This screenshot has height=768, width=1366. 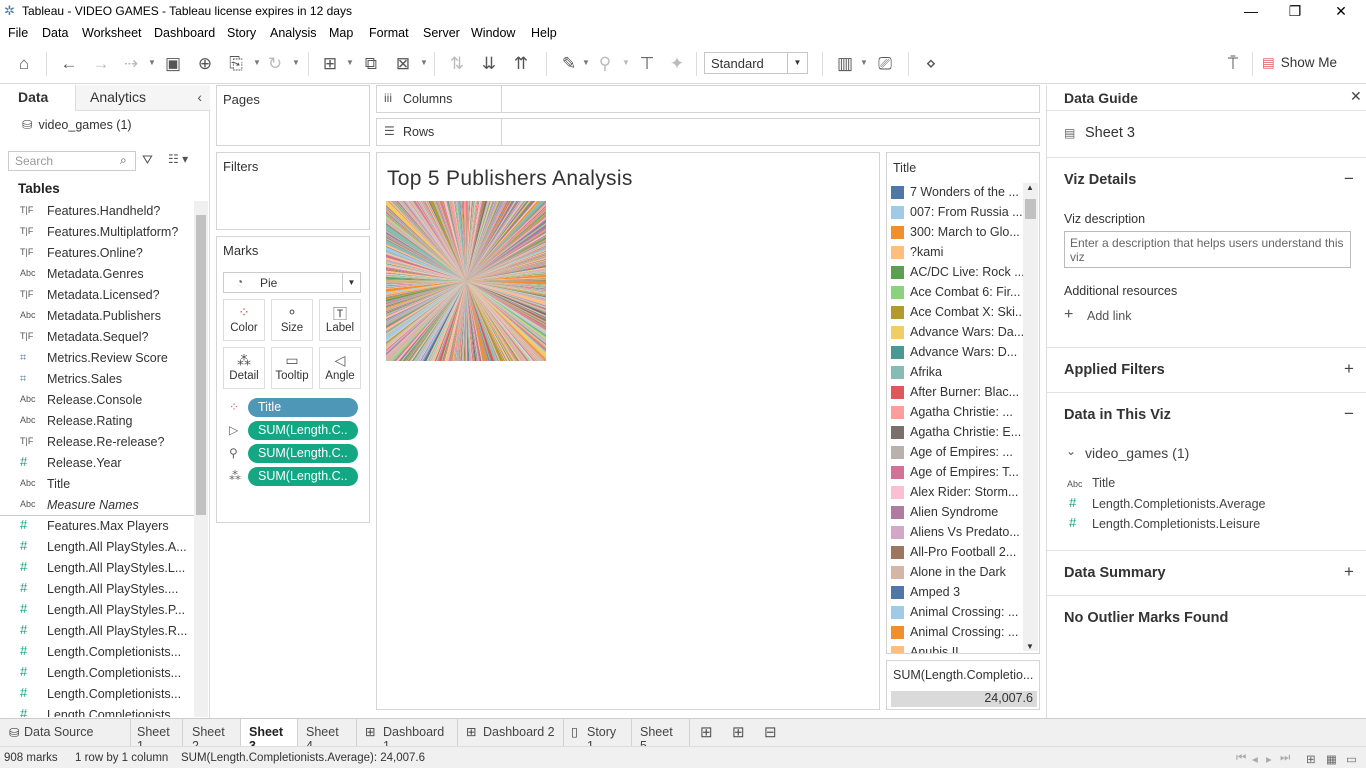 What do you see at coordinates (201, 365) in the screenshot?
I see `scrollbar-thumb` at bounding box center [201, 365].